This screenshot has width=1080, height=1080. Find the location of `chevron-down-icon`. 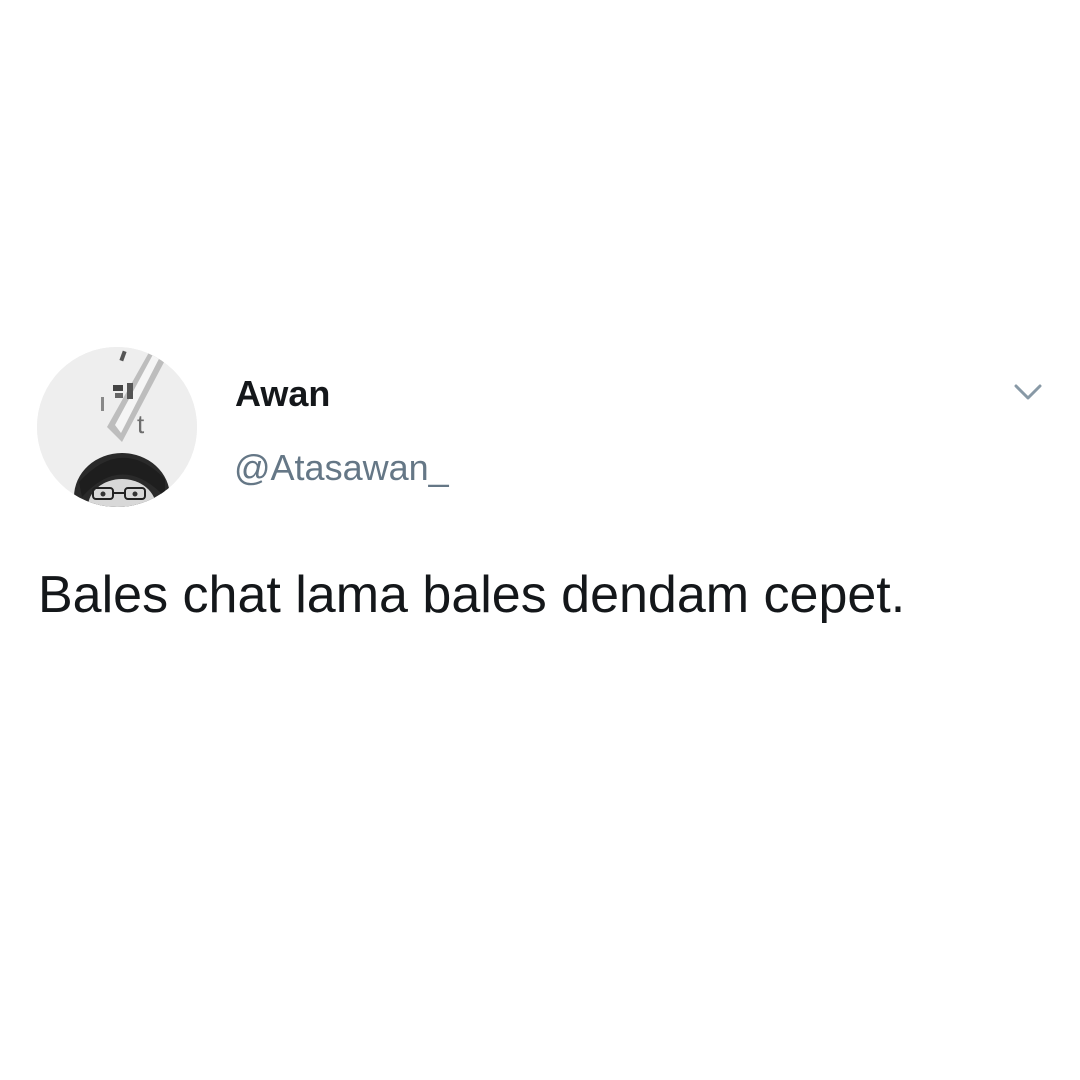

chevron-down-icon is located at coordinates (1028, 392).